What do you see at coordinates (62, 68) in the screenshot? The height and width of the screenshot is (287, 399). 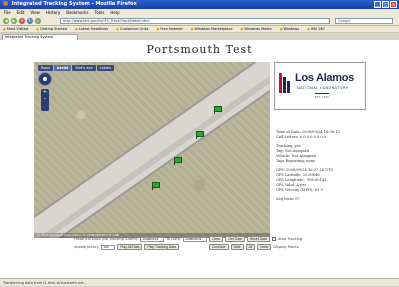 I see `map-view-aerial: Aerial` at bounding box center [62, 68].